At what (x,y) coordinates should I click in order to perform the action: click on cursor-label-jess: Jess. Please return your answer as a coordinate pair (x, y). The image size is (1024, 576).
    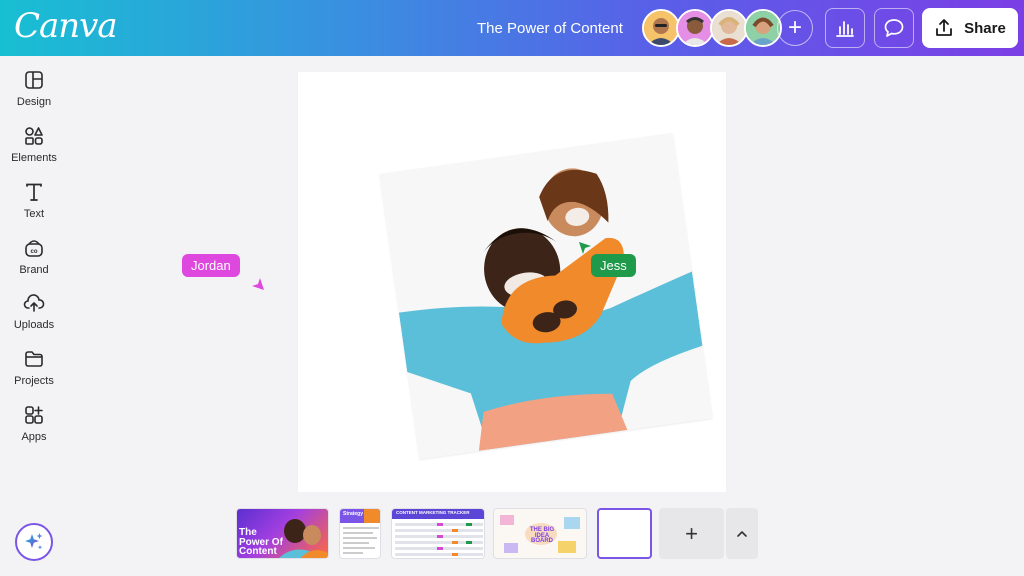
    Looking at the image, I should click on (613, 265).